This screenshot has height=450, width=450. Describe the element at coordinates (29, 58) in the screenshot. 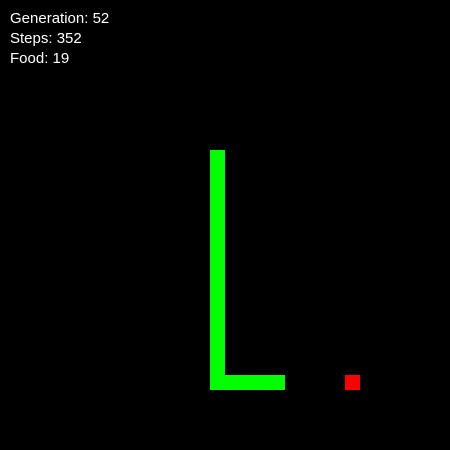

I see `food-label: Food:` at that location.